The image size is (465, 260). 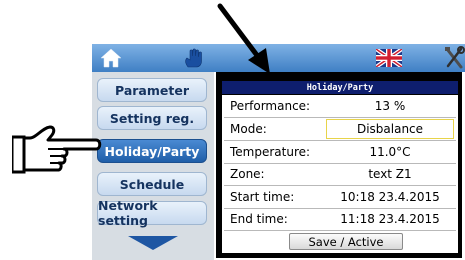 What do you see at coordinates (262, 197) in the screenshot?
I see `start-time-label: Start time:` at bounding box center [262, 197].